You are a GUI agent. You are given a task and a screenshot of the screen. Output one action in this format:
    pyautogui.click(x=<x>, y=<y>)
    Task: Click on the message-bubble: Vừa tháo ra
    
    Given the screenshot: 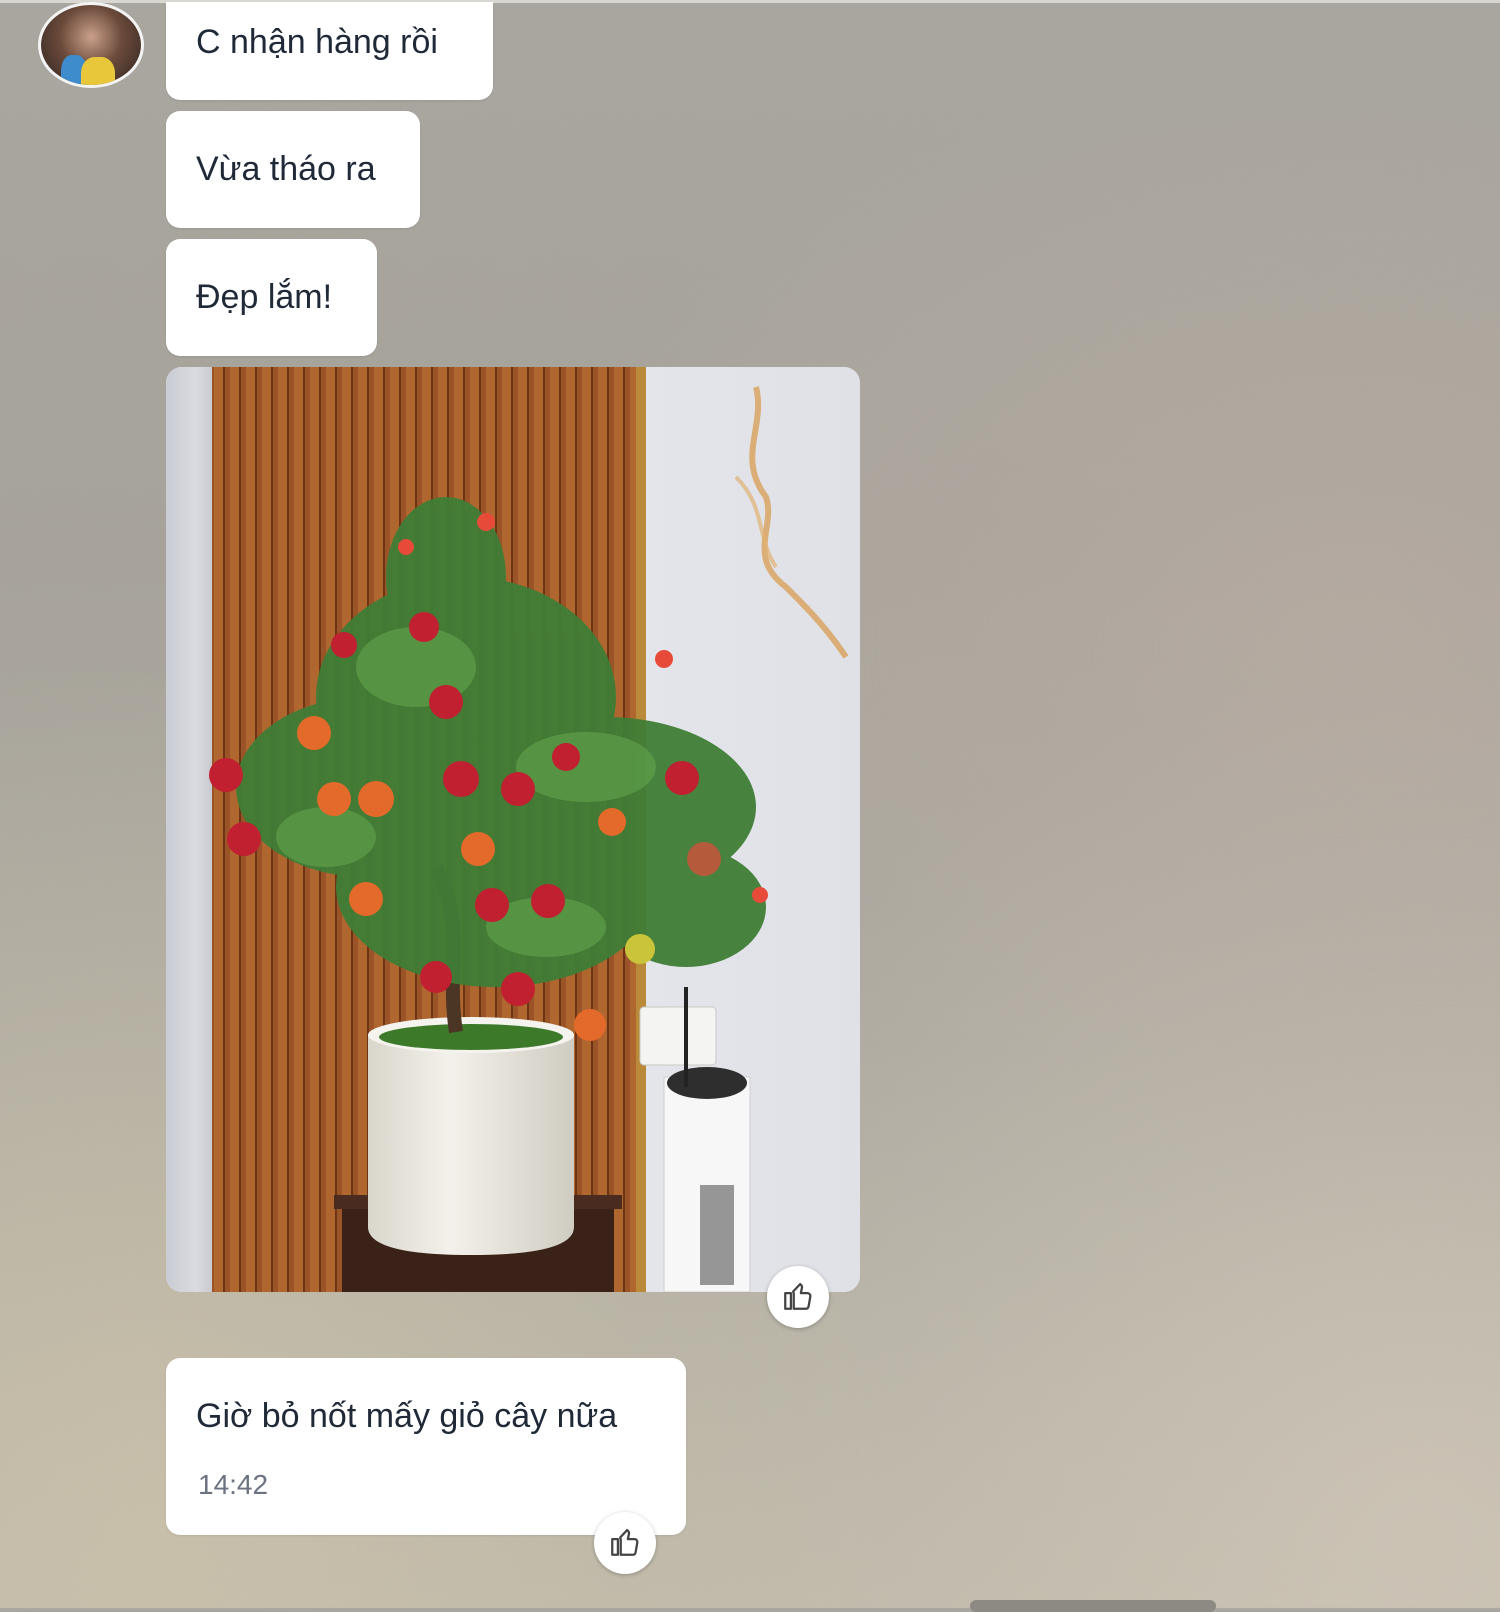 What is the action you would take?
    pyautogui.click(x=293, y=169)
    